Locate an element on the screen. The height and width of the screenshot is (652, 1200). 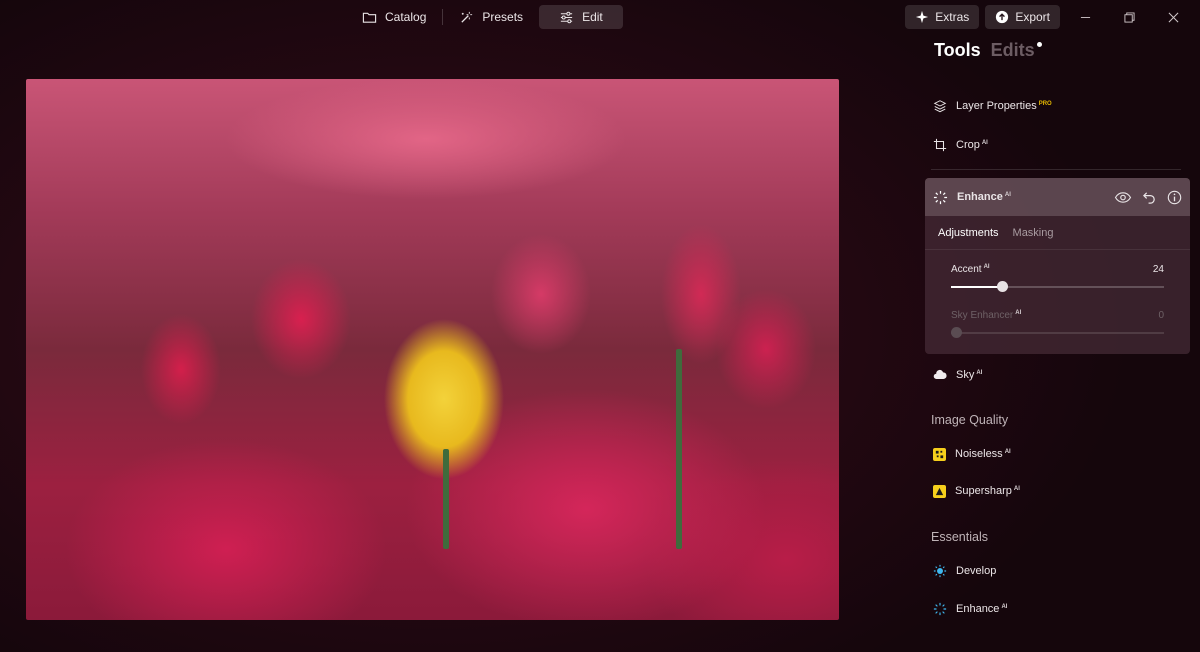
tool-crop: Crop AI is located at coordinates (1057, 145).